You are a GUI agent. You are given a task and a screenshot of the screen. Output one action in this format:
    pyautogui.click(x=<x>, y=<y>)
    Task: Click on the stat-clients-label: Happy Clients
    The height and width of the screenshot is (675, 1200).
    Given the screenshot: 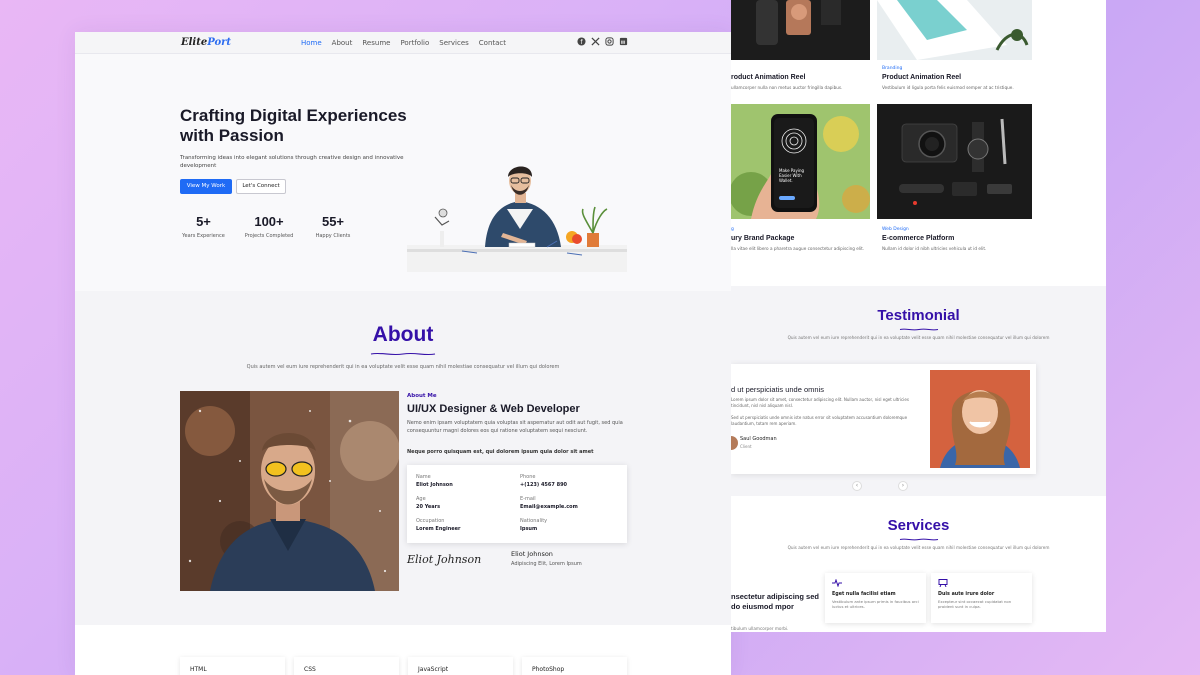 What is the action you would take?
    pyautogui.click(x=333, y=236)
    